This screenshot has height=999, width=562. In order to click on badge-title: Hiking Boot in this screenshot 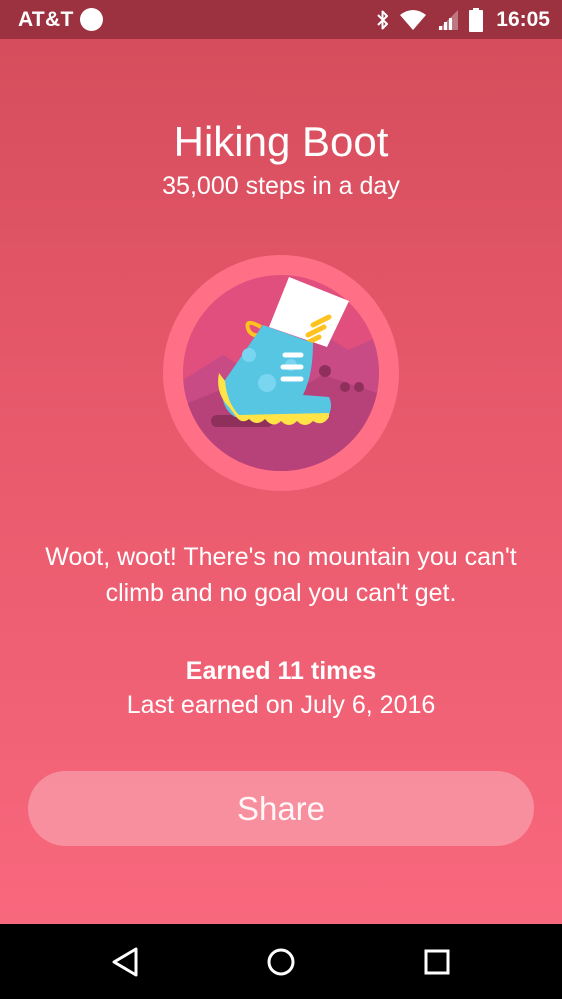, I will do `click(281, 141)`.